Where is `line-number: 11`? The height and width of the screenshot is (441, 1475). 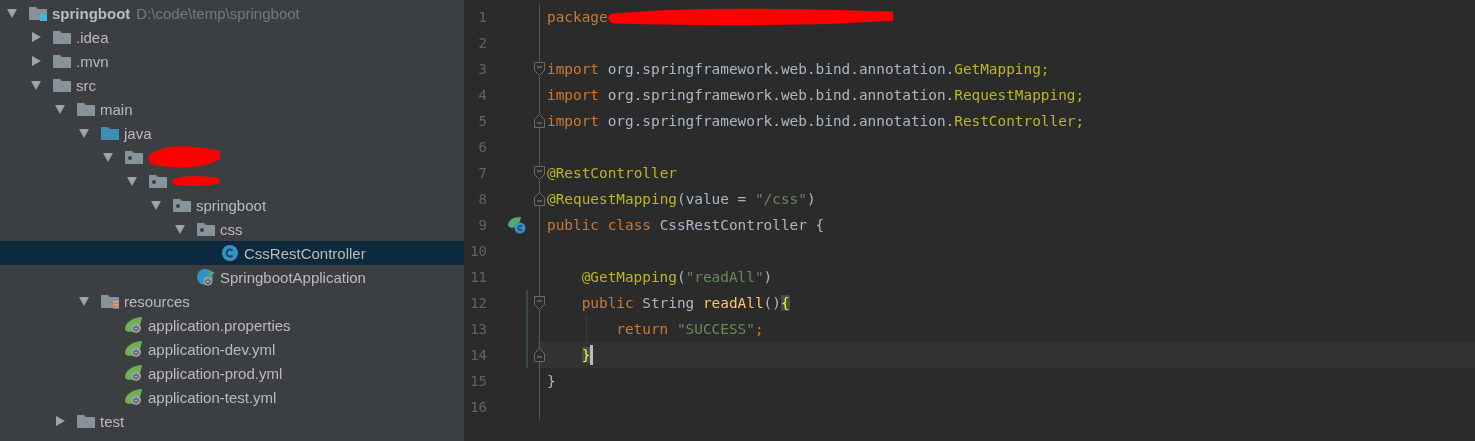
line-number: 11 is located at coordinates (478, 277).